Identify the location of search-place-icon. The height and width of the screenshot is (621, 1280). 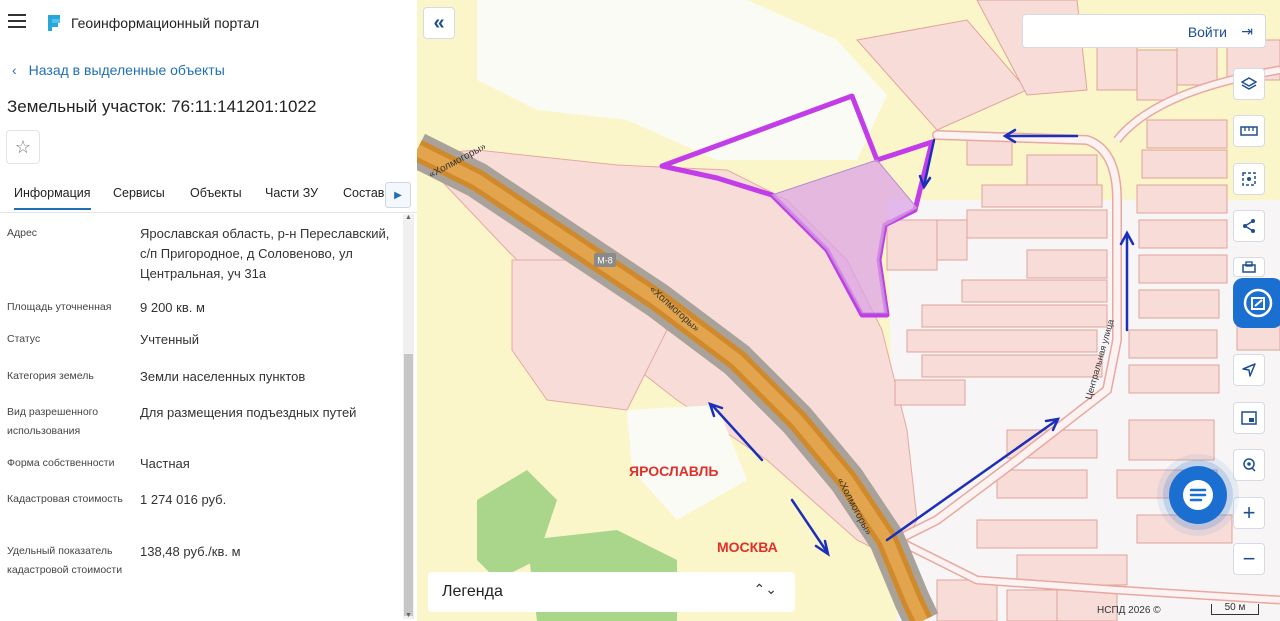
(1249, 465).